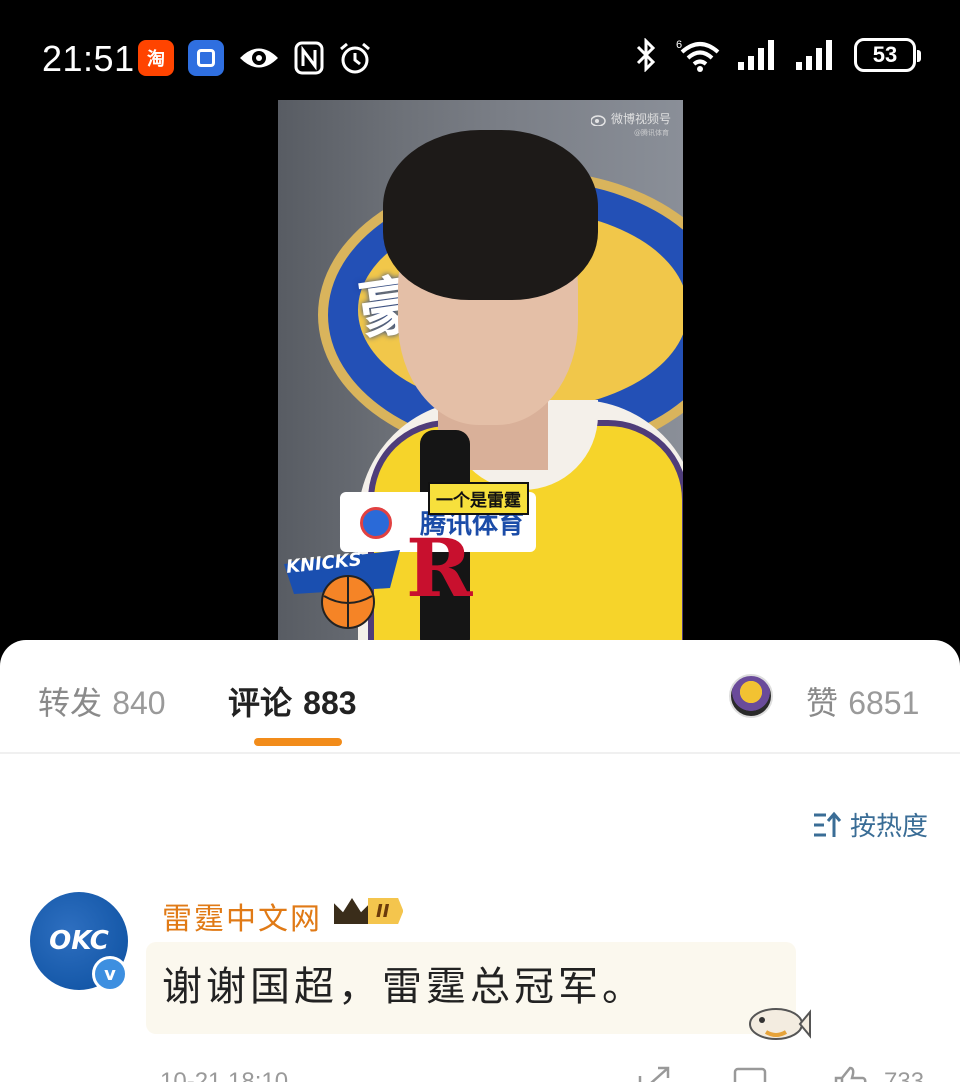 The image size is (960, 1082). I want to click on comment-time: 10-21 18:10, so click(224, 1075).